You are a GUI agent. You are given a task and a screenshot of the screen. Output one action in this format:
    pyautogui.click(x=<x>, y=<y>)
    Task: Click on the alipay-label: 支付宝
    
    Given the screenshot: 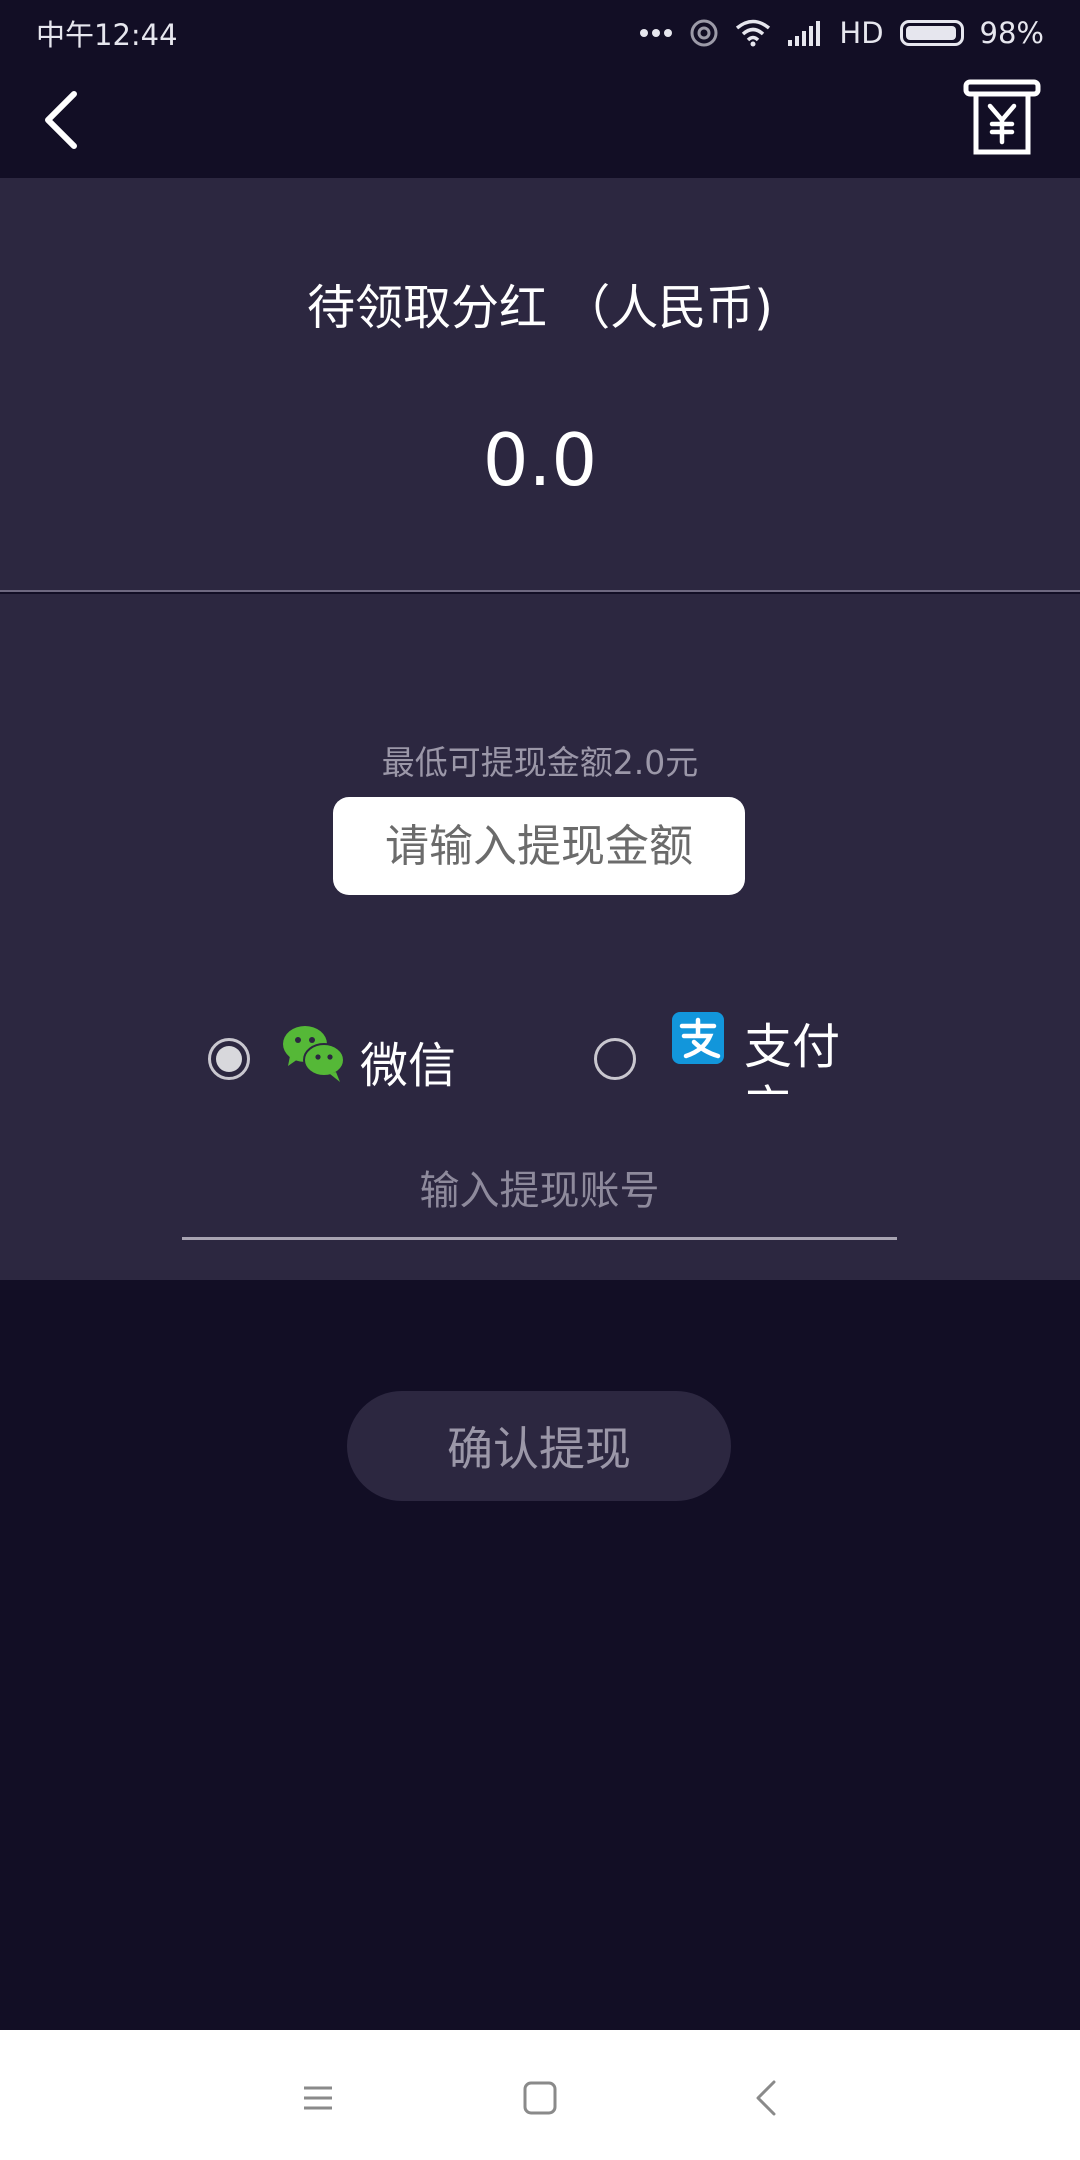 What is the action you would take?
    pyautogui.click(x=792, y=1056)
    